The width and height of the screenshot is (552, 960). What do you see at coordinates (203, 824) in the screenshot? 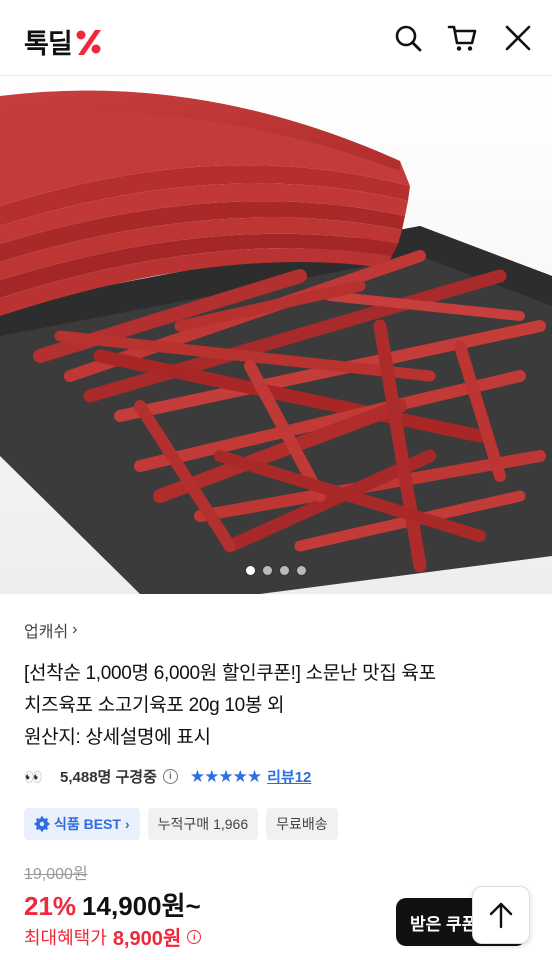
I see `sold-count-badge: 누적구매 1,966` at bounding box center [203, 824].